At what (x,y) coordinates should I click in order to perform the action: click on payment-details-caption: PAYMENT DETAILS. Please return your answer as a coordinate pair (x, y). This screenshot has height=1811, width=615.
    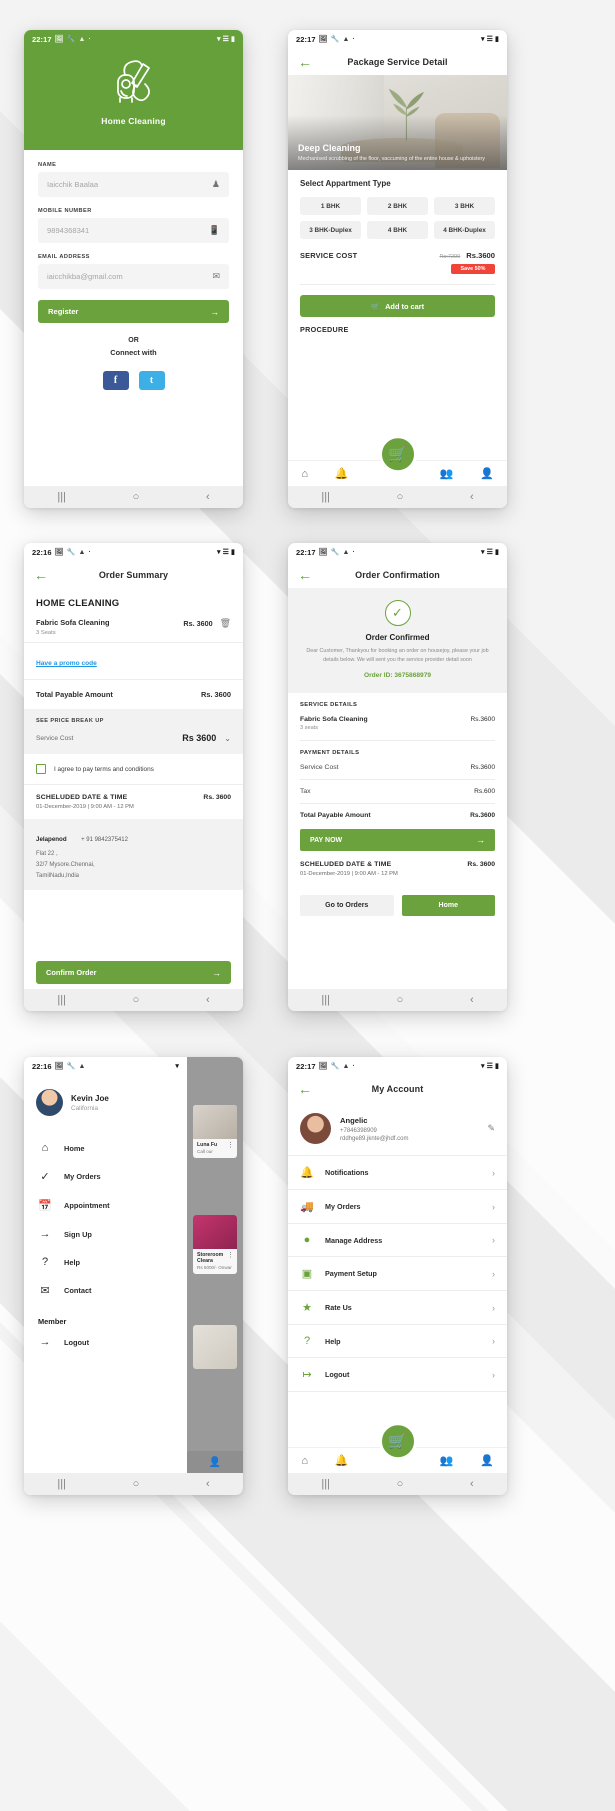
    Looking at the image, I should click on (330, 753).